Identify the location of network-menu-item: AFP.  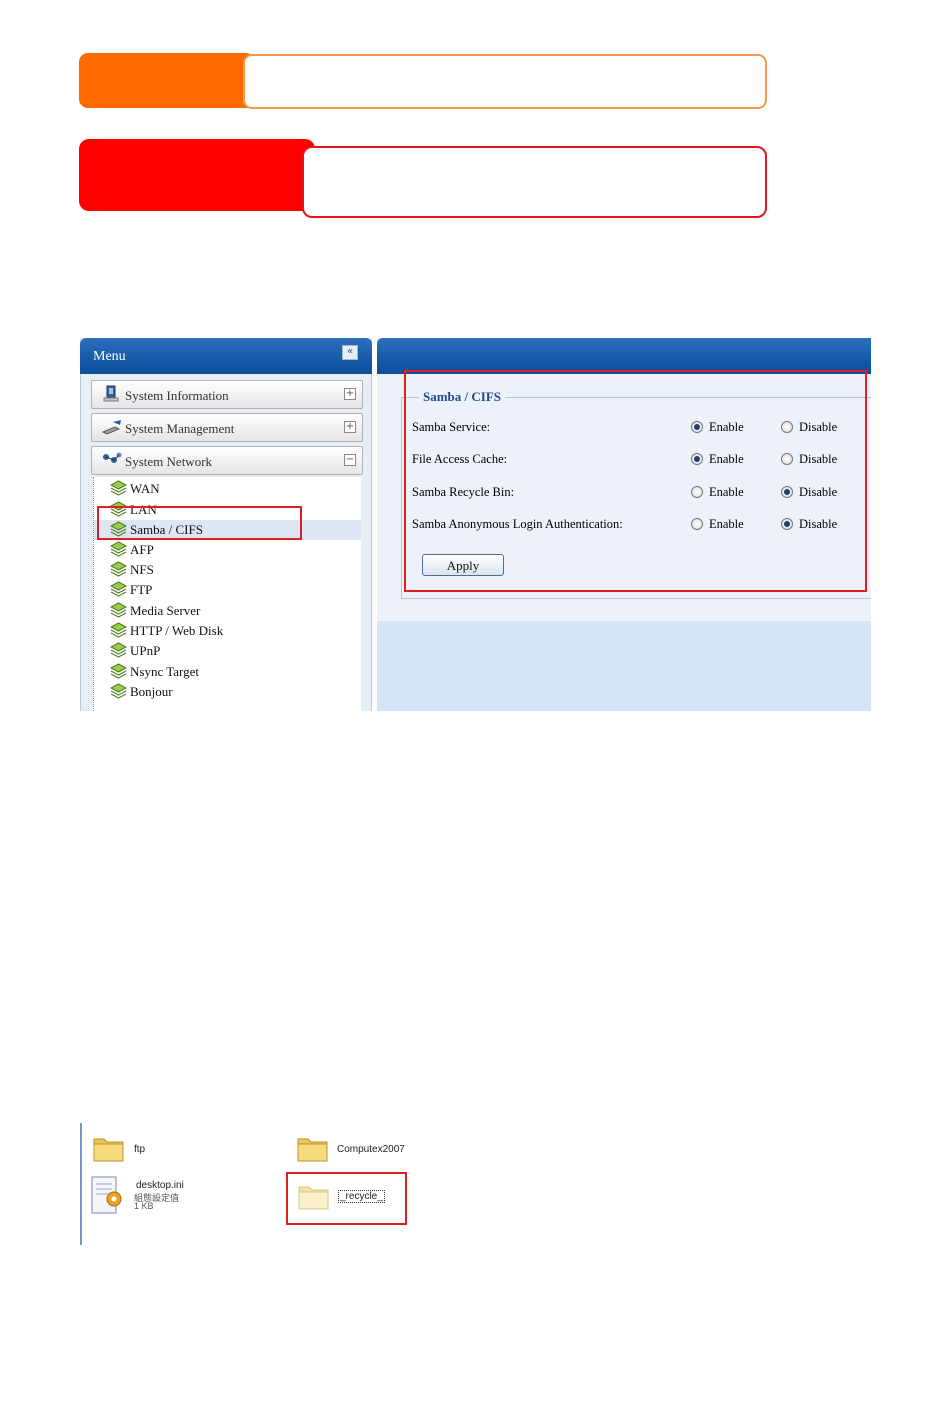
(227, 550).